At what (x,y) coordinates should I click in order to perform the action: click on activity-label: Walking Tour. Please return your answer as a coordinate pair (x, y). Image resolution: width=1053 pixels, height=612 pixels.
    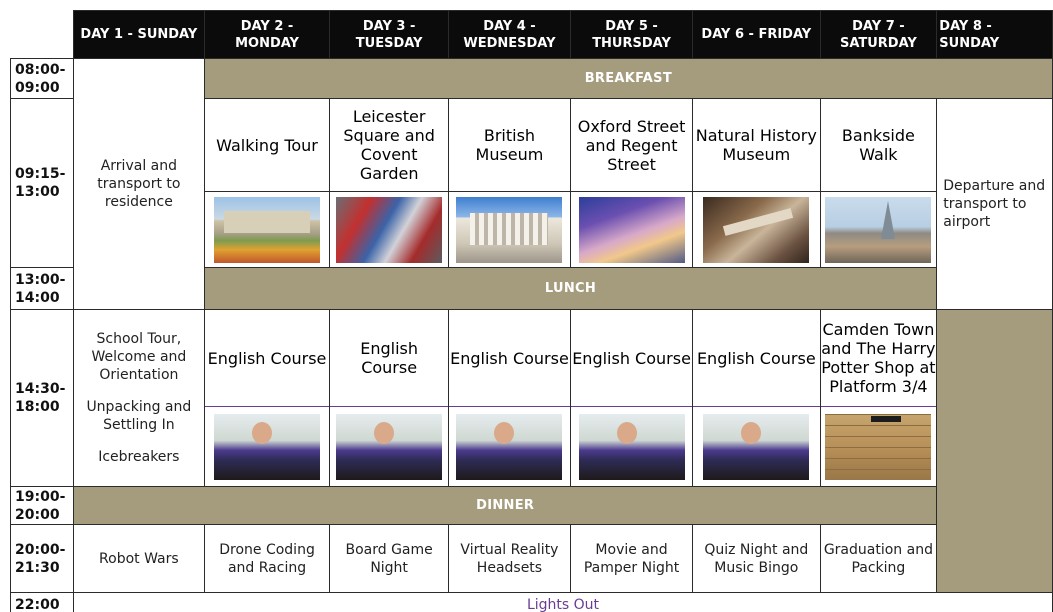
    Looking at the image, I should click on (267, 146).